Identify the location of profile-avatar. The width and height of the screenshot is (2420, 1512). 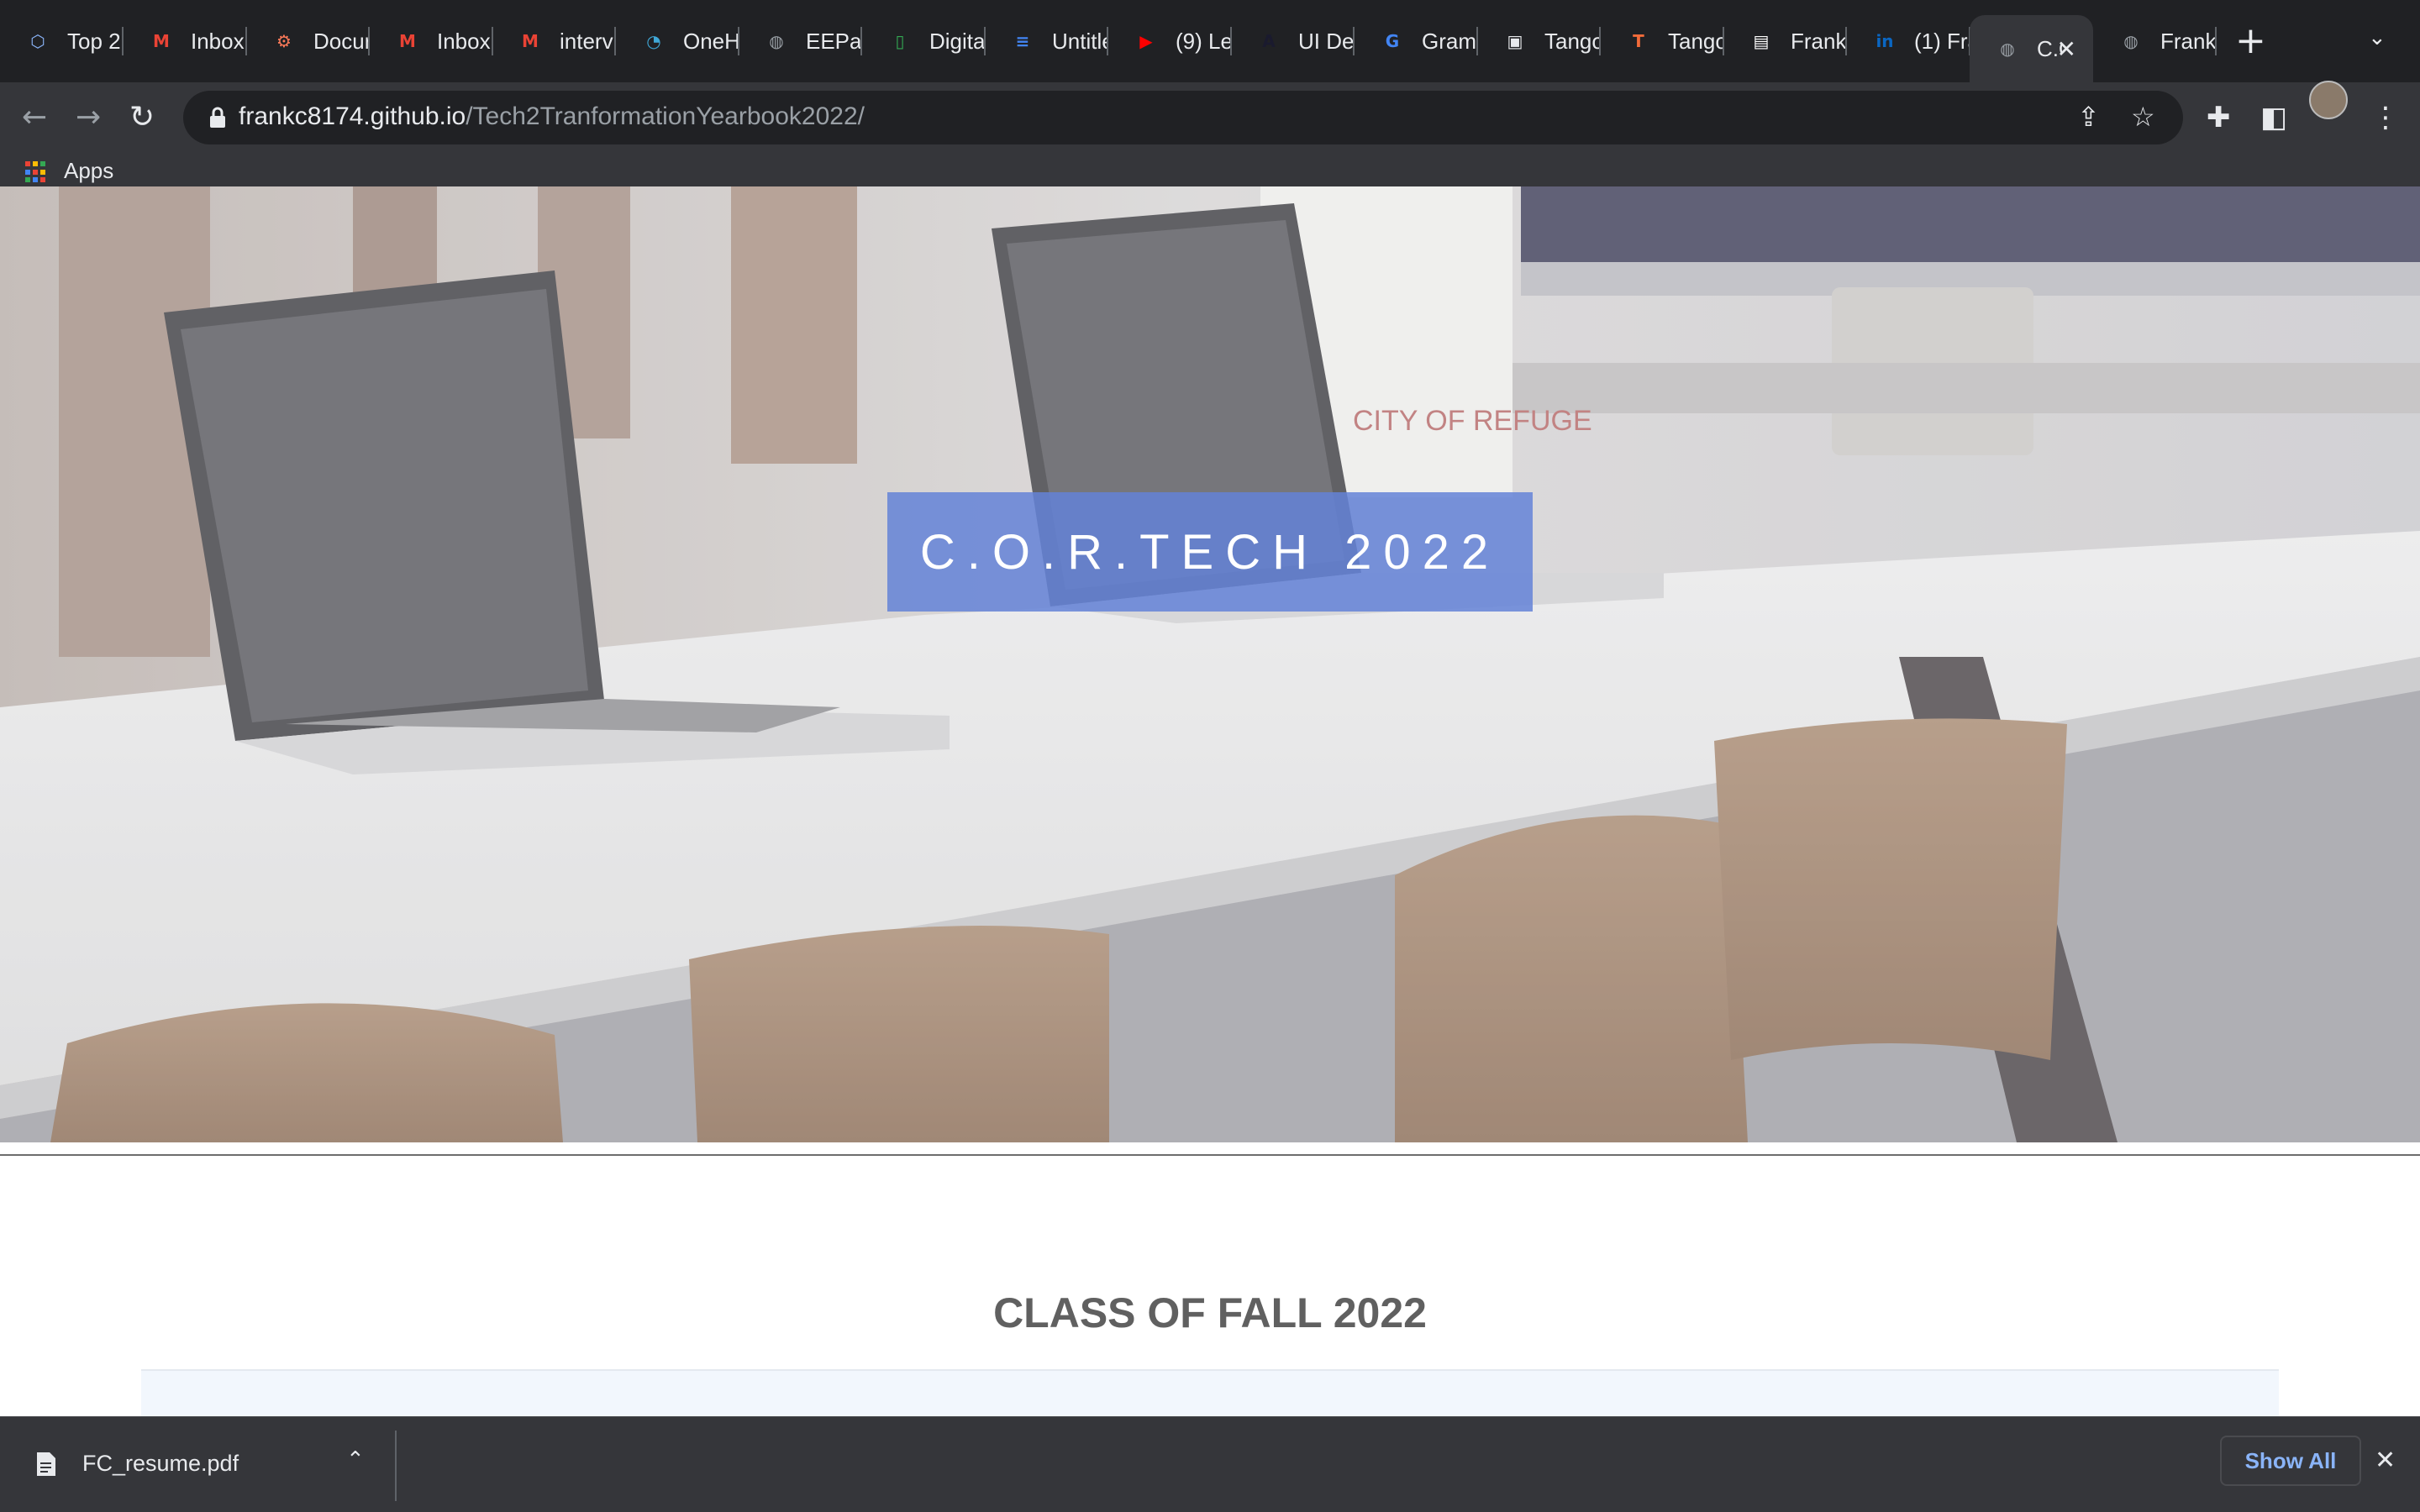
(2329, 100).